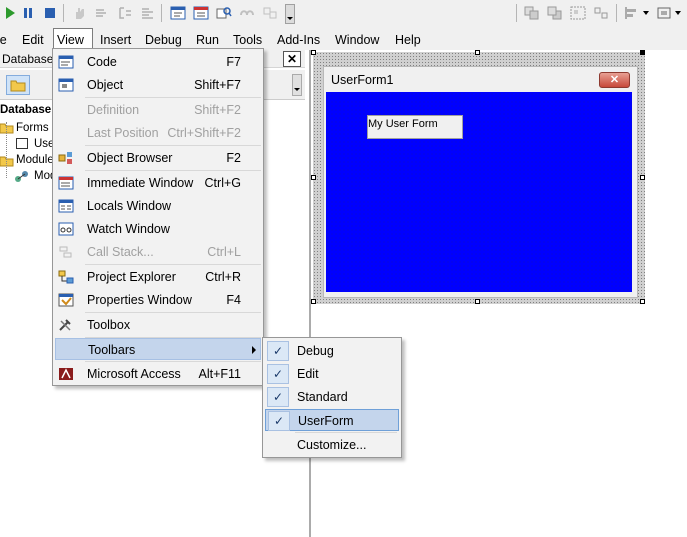  What do you see at coordinates (415, 127) in the screenshot?
I see `userform-label: My User Form` at bounding box center [415, 127].